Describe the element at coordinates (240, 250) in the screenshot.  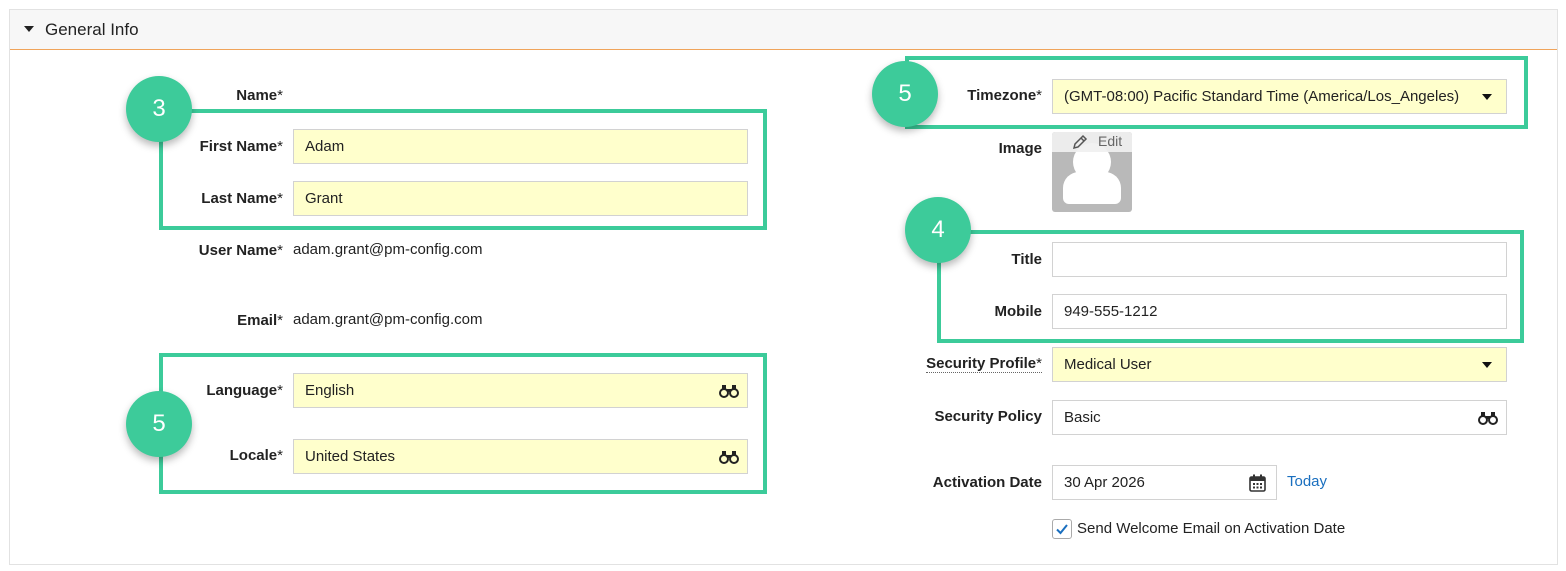
I see `user-name-label: User Name*` at that location.